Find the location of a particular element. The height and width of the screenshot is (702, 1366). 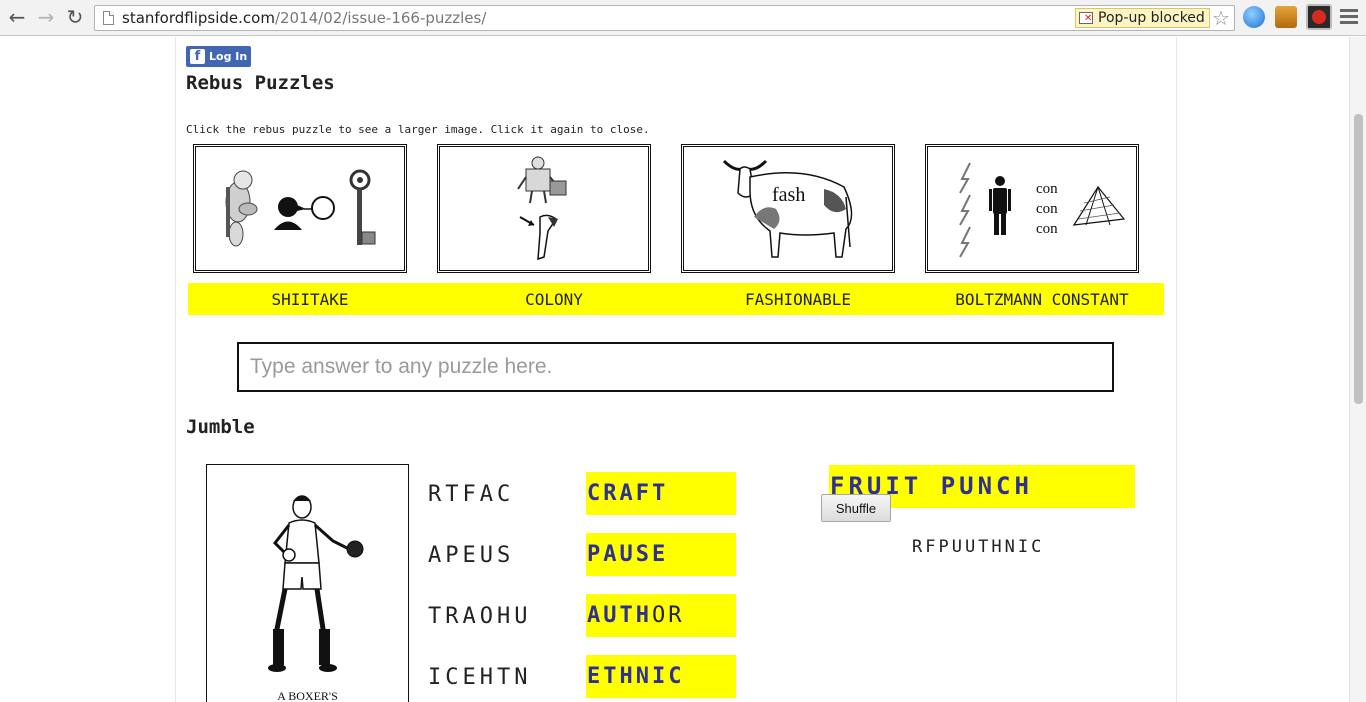

solution-box-1: CRAFT is located at coordinates (661, 493).